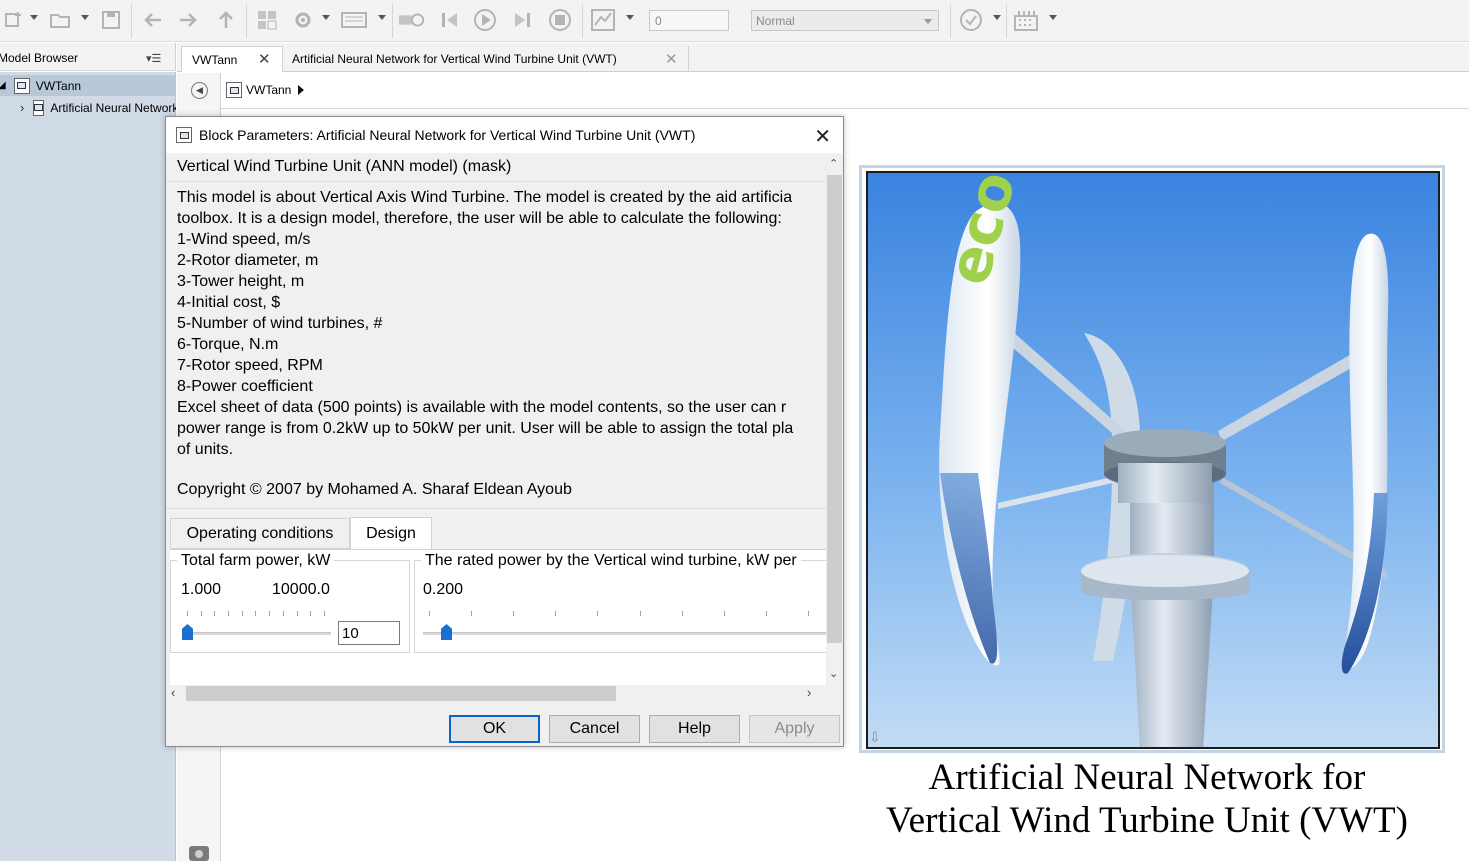  I want to click on description-line: 8-Power coefficient, so click(245, 386).